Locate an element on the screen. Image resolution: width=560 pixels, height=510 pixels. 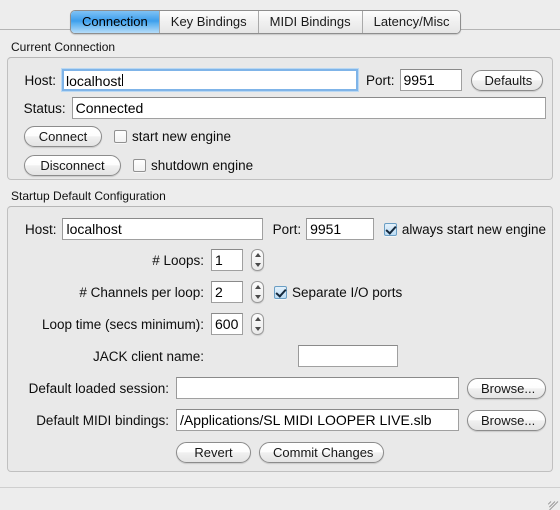
loop-time-input: 600 is located at coordinates (227, 324).